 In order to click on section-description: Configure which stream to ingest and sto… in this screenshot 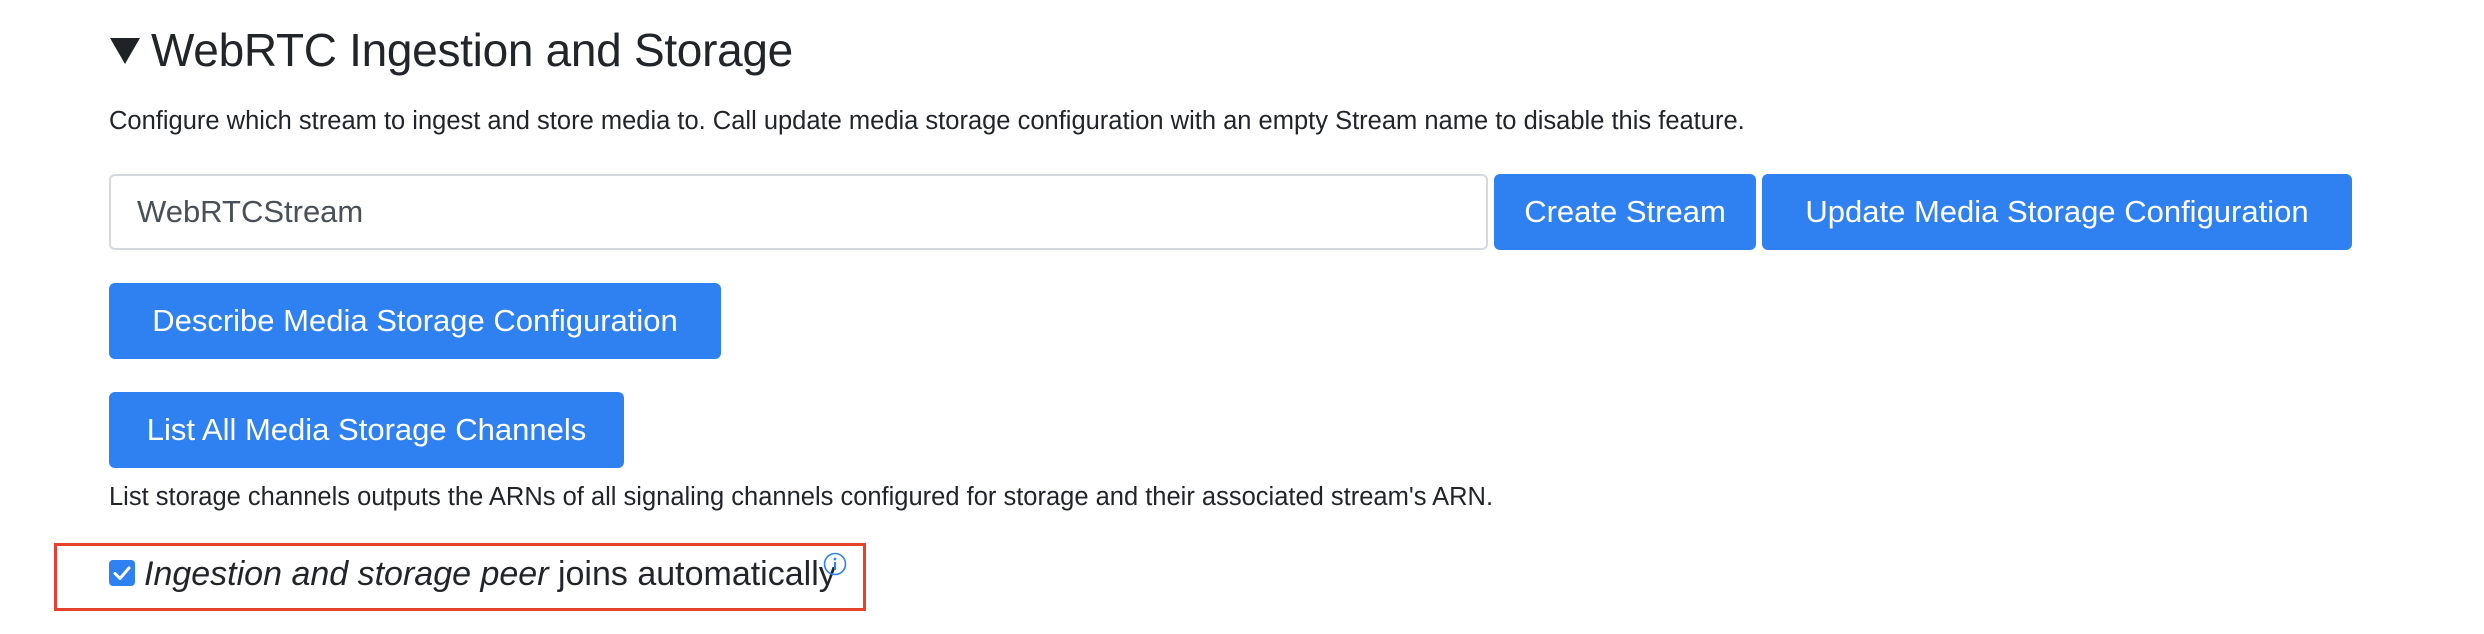, I will do `click(927, 121)`.